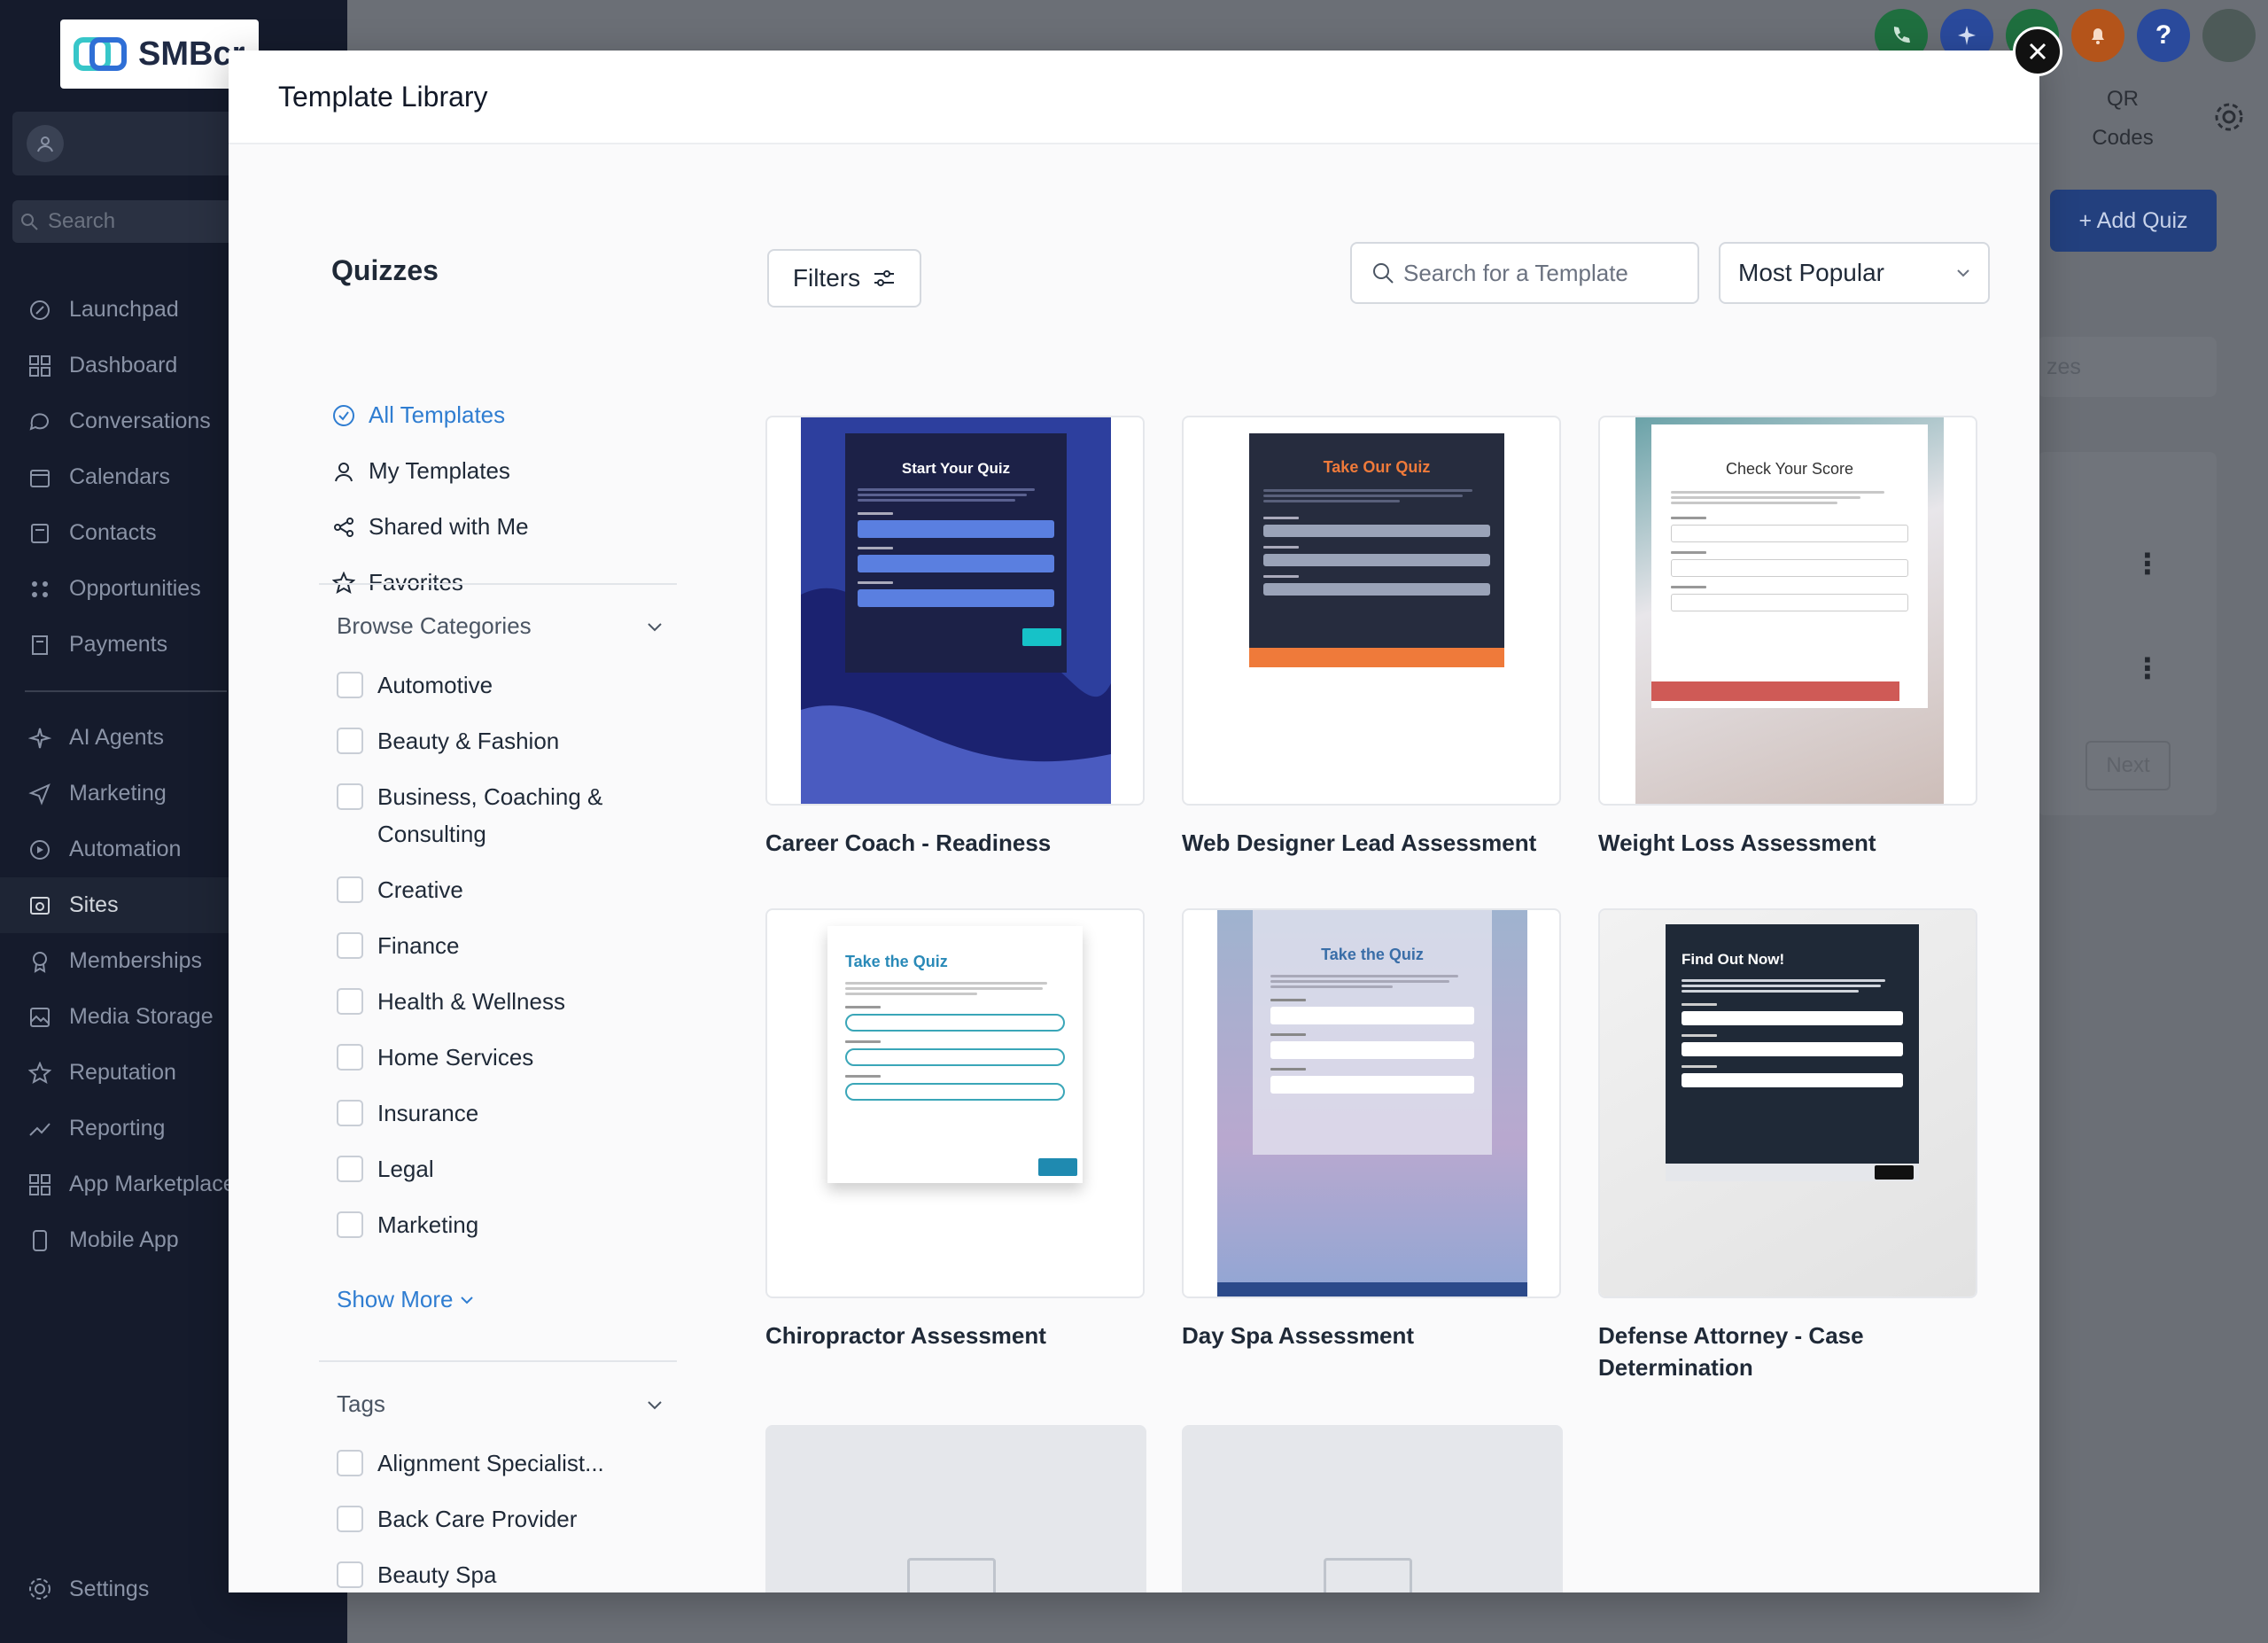 This screenshot has width=2268, height=1643. What do you see at coordinates (430, 415) in the screenshot?
I see `link-all-templates: All Templates` at bounding box center [430, 415].